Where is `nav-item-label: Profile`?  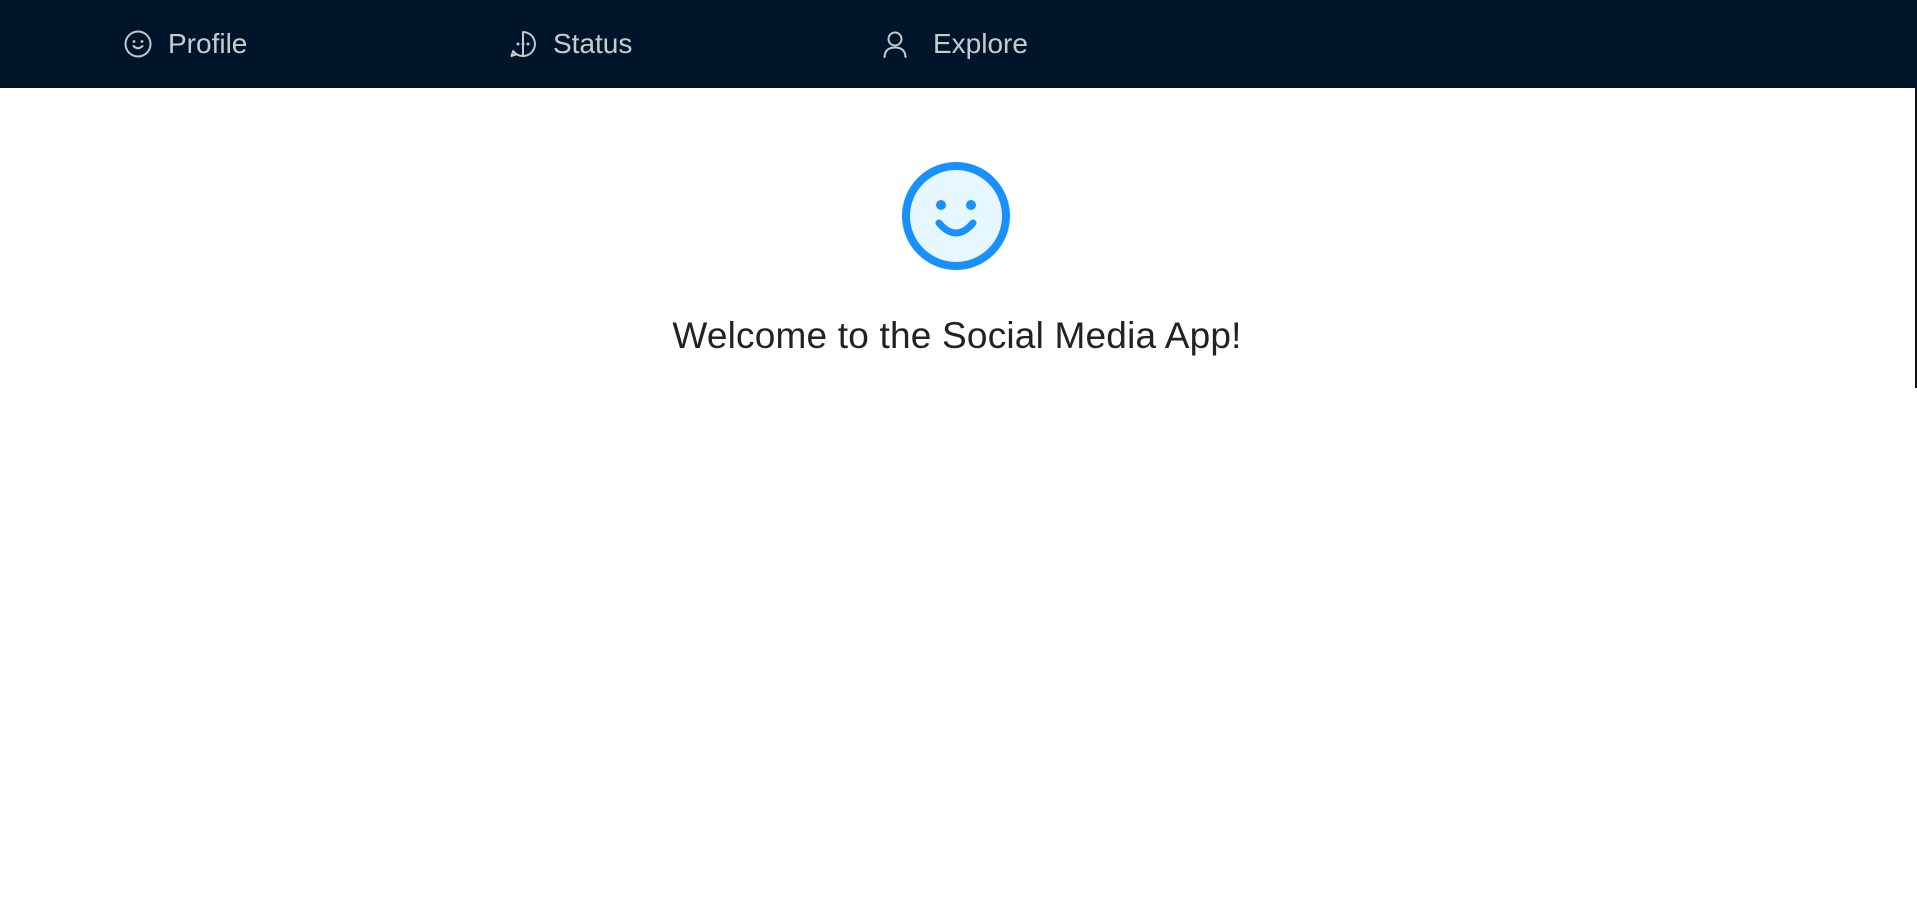
nav-item-label: Profile is located at coordinates (208, 43).